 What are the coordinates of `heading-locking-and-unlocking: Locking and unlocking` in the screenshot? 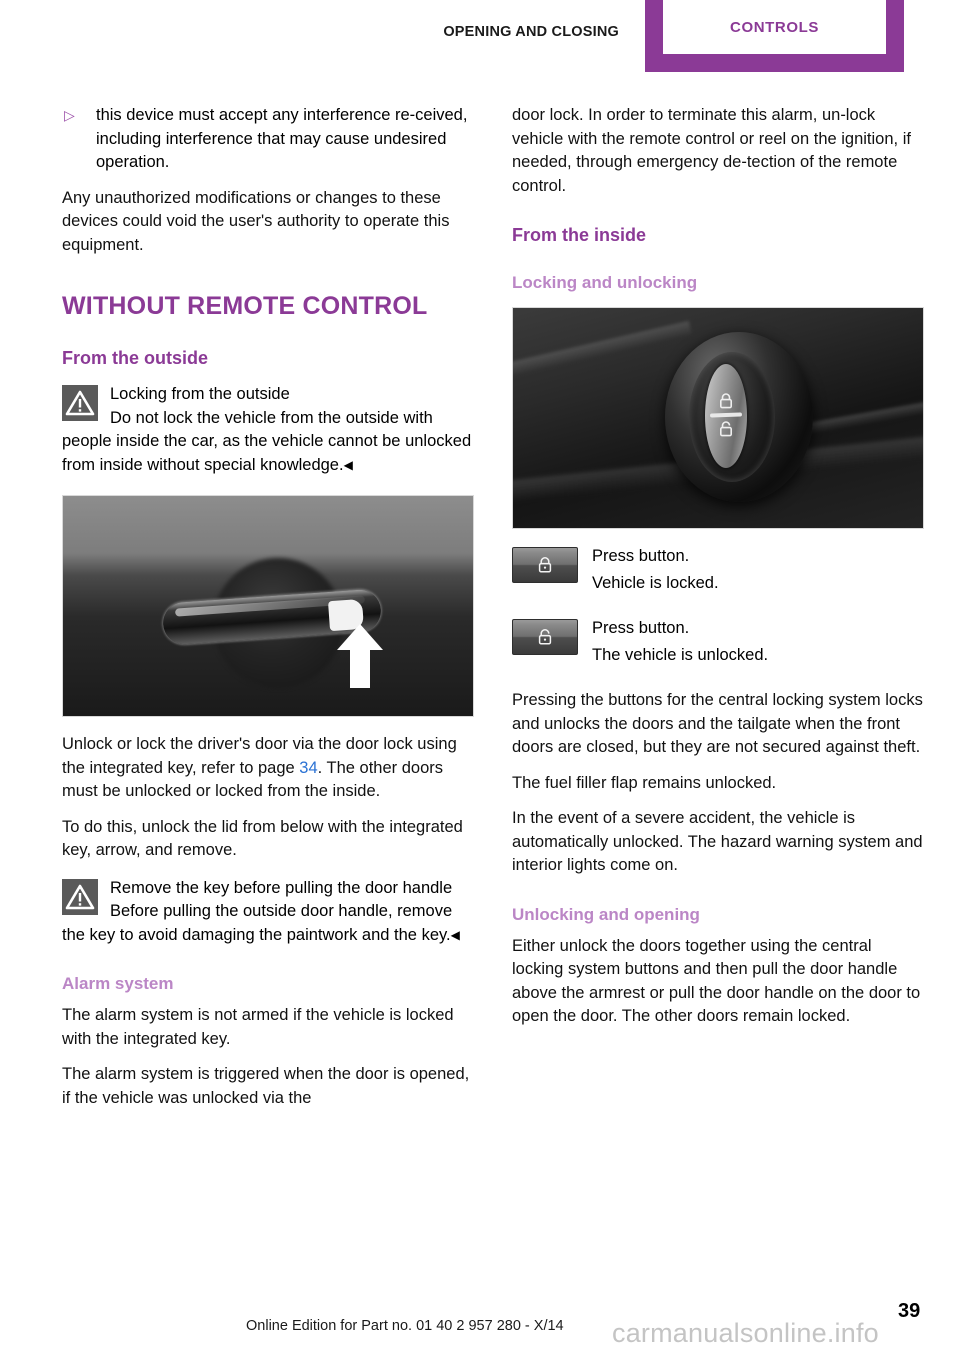 It's located at (605, 282).